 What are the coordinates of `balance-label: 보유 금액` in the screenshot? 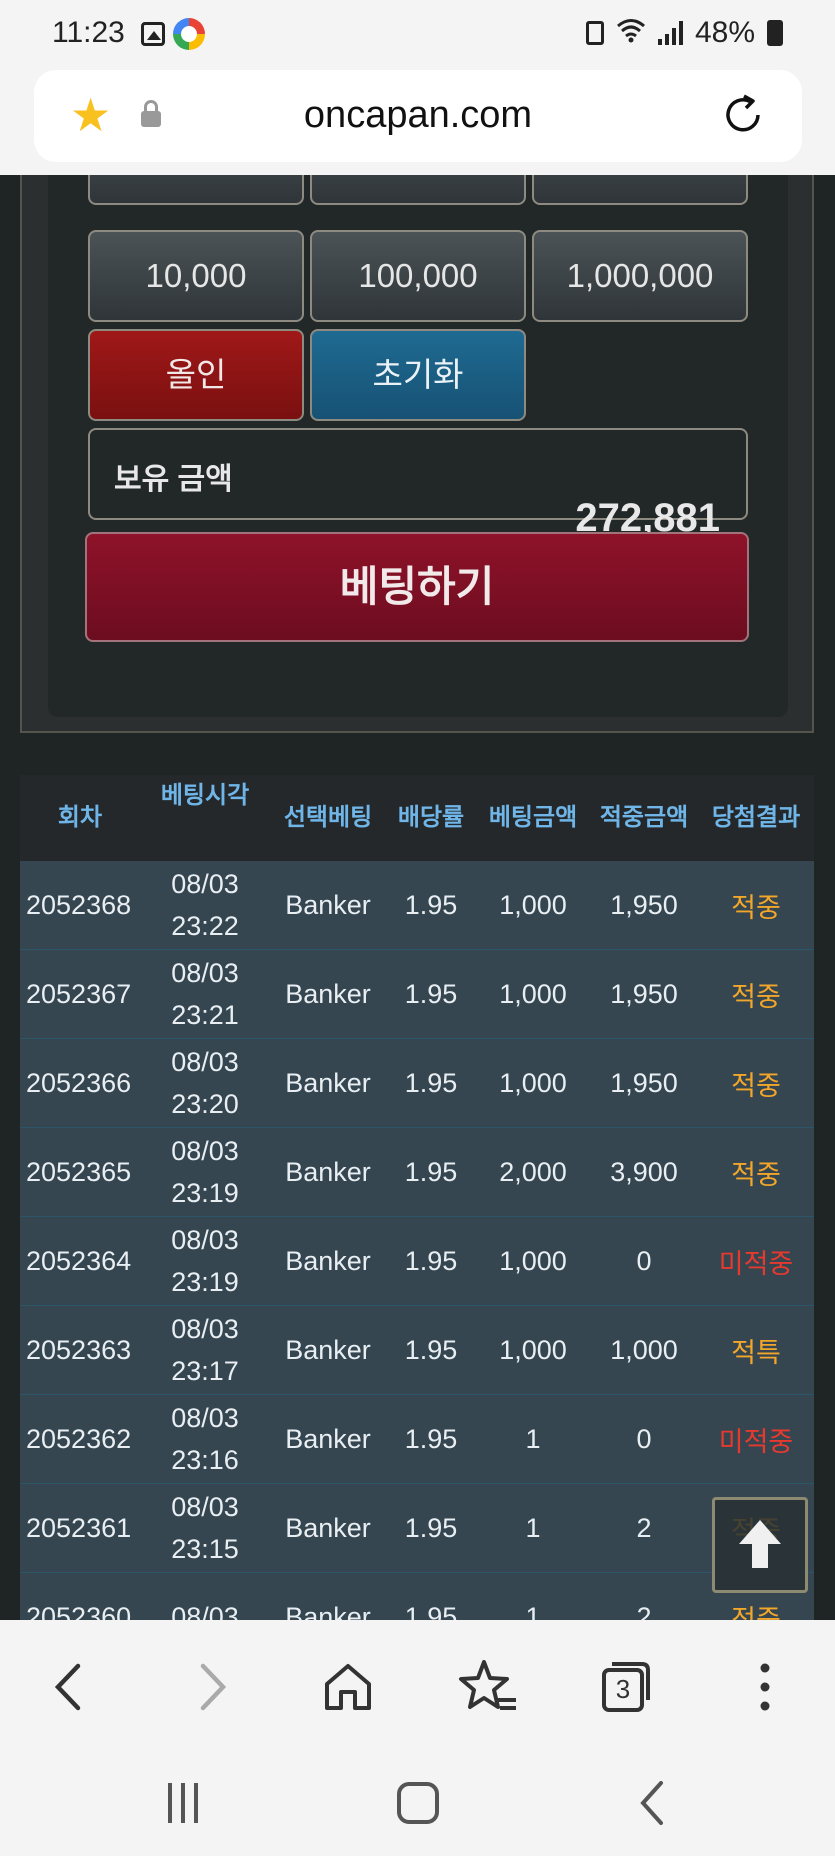 It's located at (173, 479).